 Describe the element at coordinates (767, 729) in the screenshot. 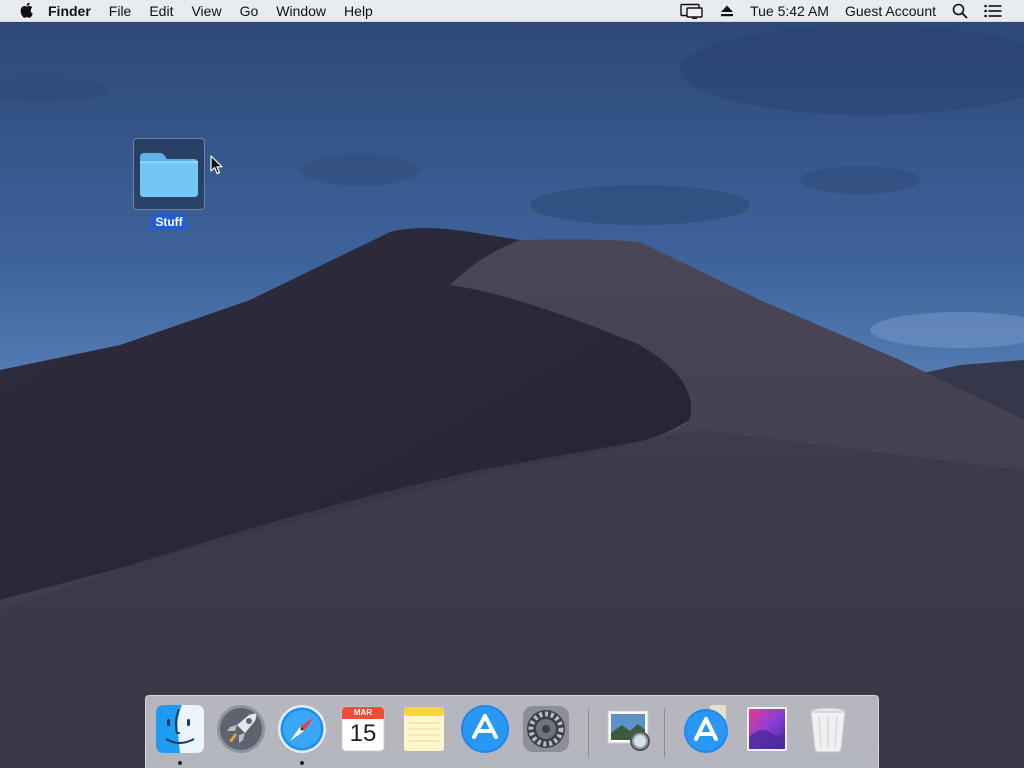

I see `installer-icon` at that location.